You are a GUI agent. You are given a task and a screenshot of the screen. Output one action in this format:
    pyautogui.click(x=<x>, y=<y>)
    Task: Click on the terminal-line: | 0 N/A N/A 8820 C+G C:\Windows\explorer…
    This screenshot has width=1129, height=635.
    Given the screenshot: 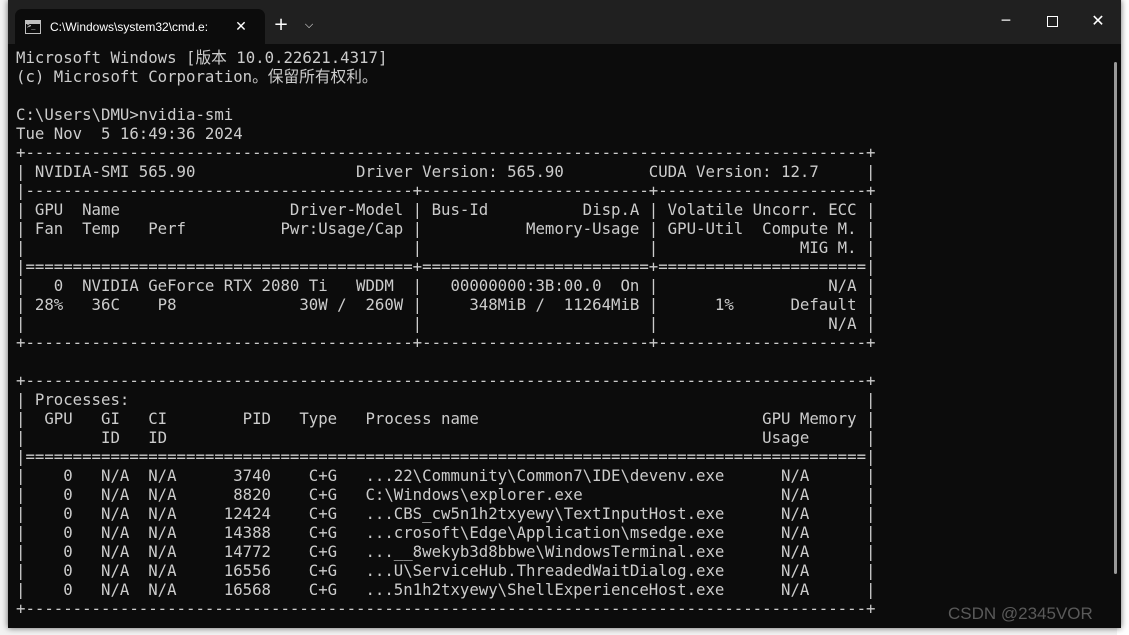 What is the action you would take?
    pyautogui.click(x=446, y=494)
    